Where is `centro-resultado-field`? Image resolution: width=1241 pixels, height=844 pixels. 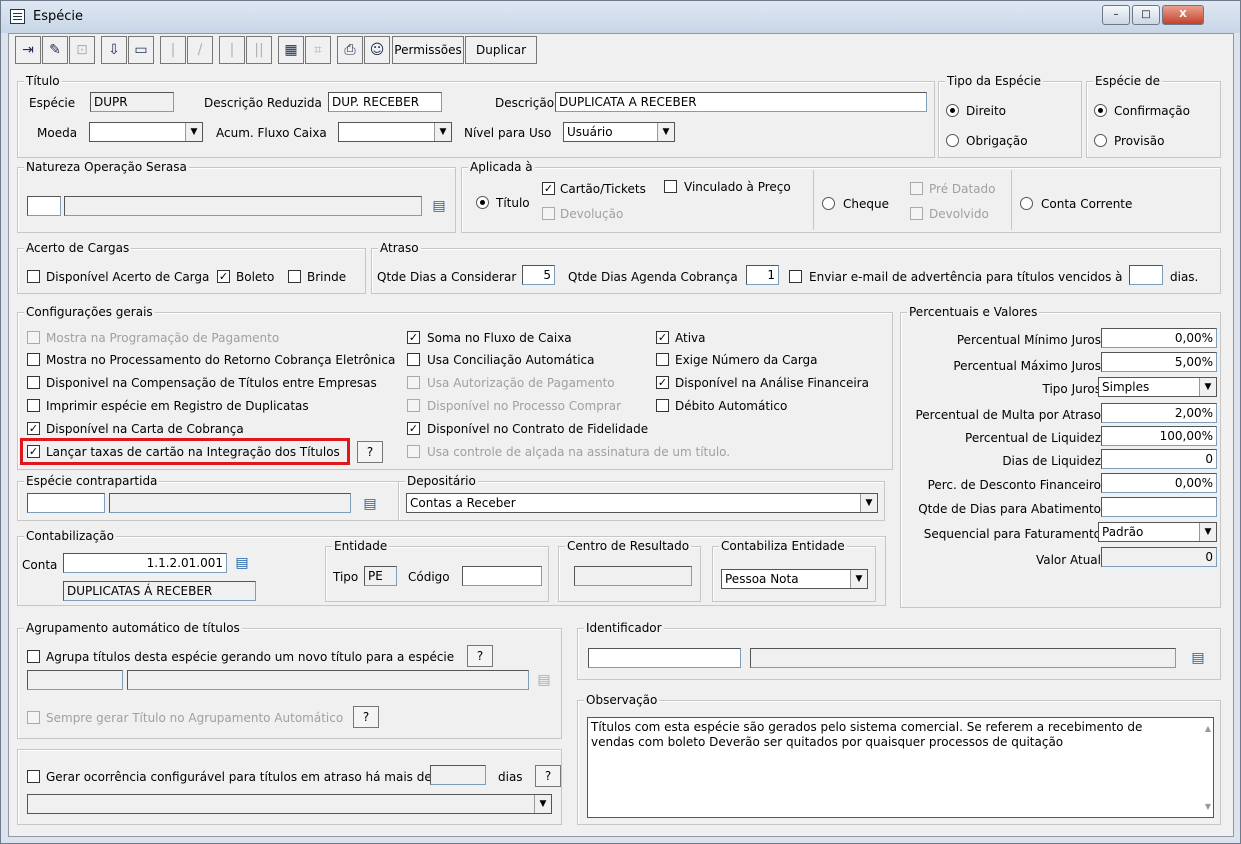 centro-resultado-field is located at coordinates (633, 576).